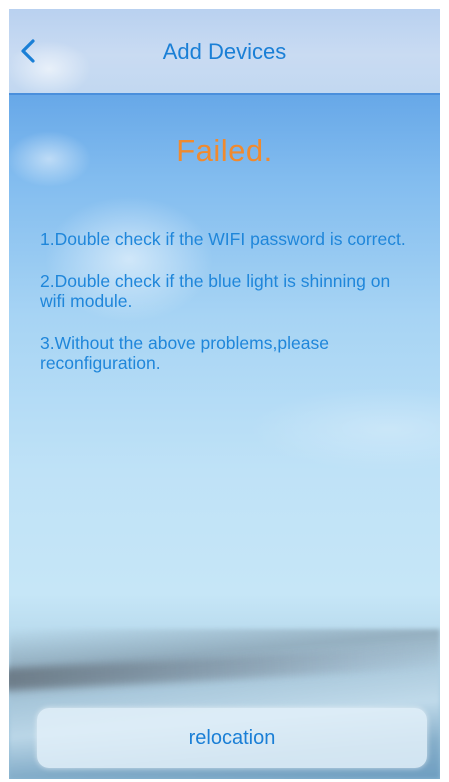 This screenshot has height=782, width=449. I want to click on status-message: Failed., so click(224, 150).